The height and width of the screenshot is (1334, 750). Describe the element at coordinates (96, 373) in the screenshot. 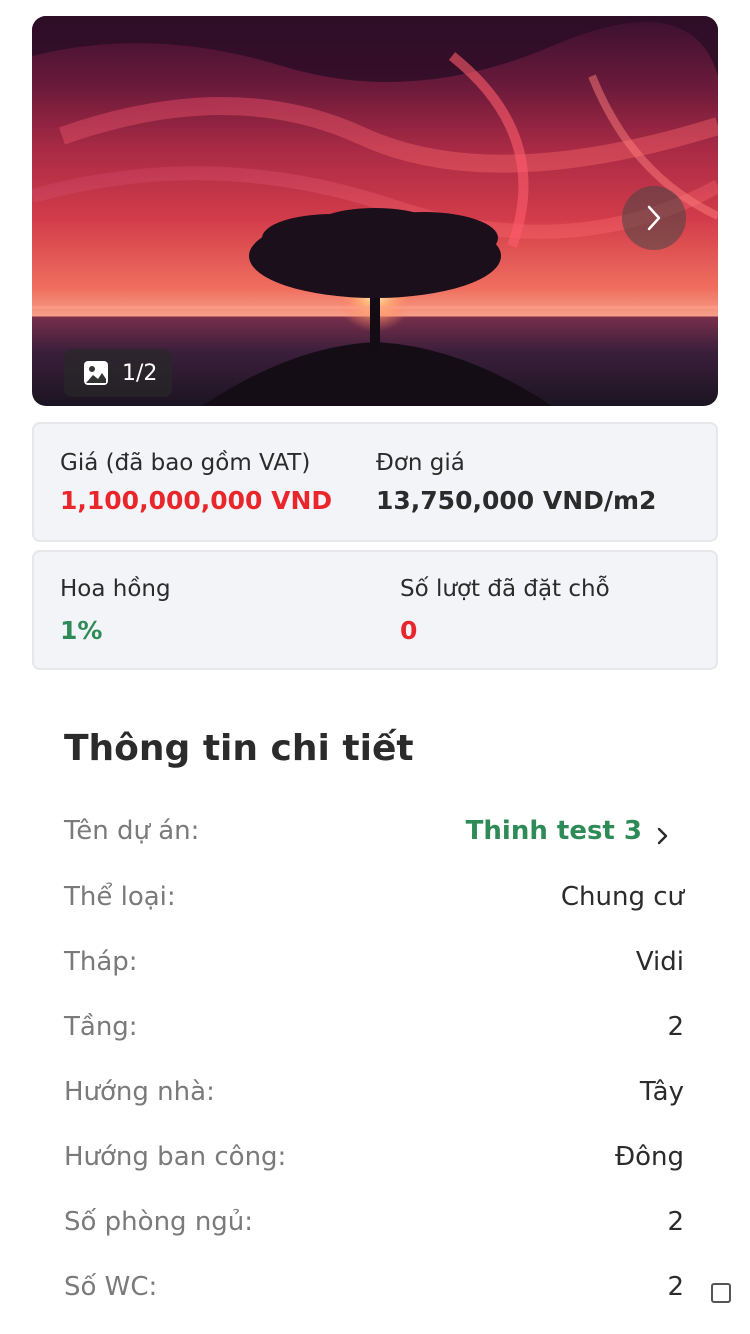

I see `image-icon` at that location.